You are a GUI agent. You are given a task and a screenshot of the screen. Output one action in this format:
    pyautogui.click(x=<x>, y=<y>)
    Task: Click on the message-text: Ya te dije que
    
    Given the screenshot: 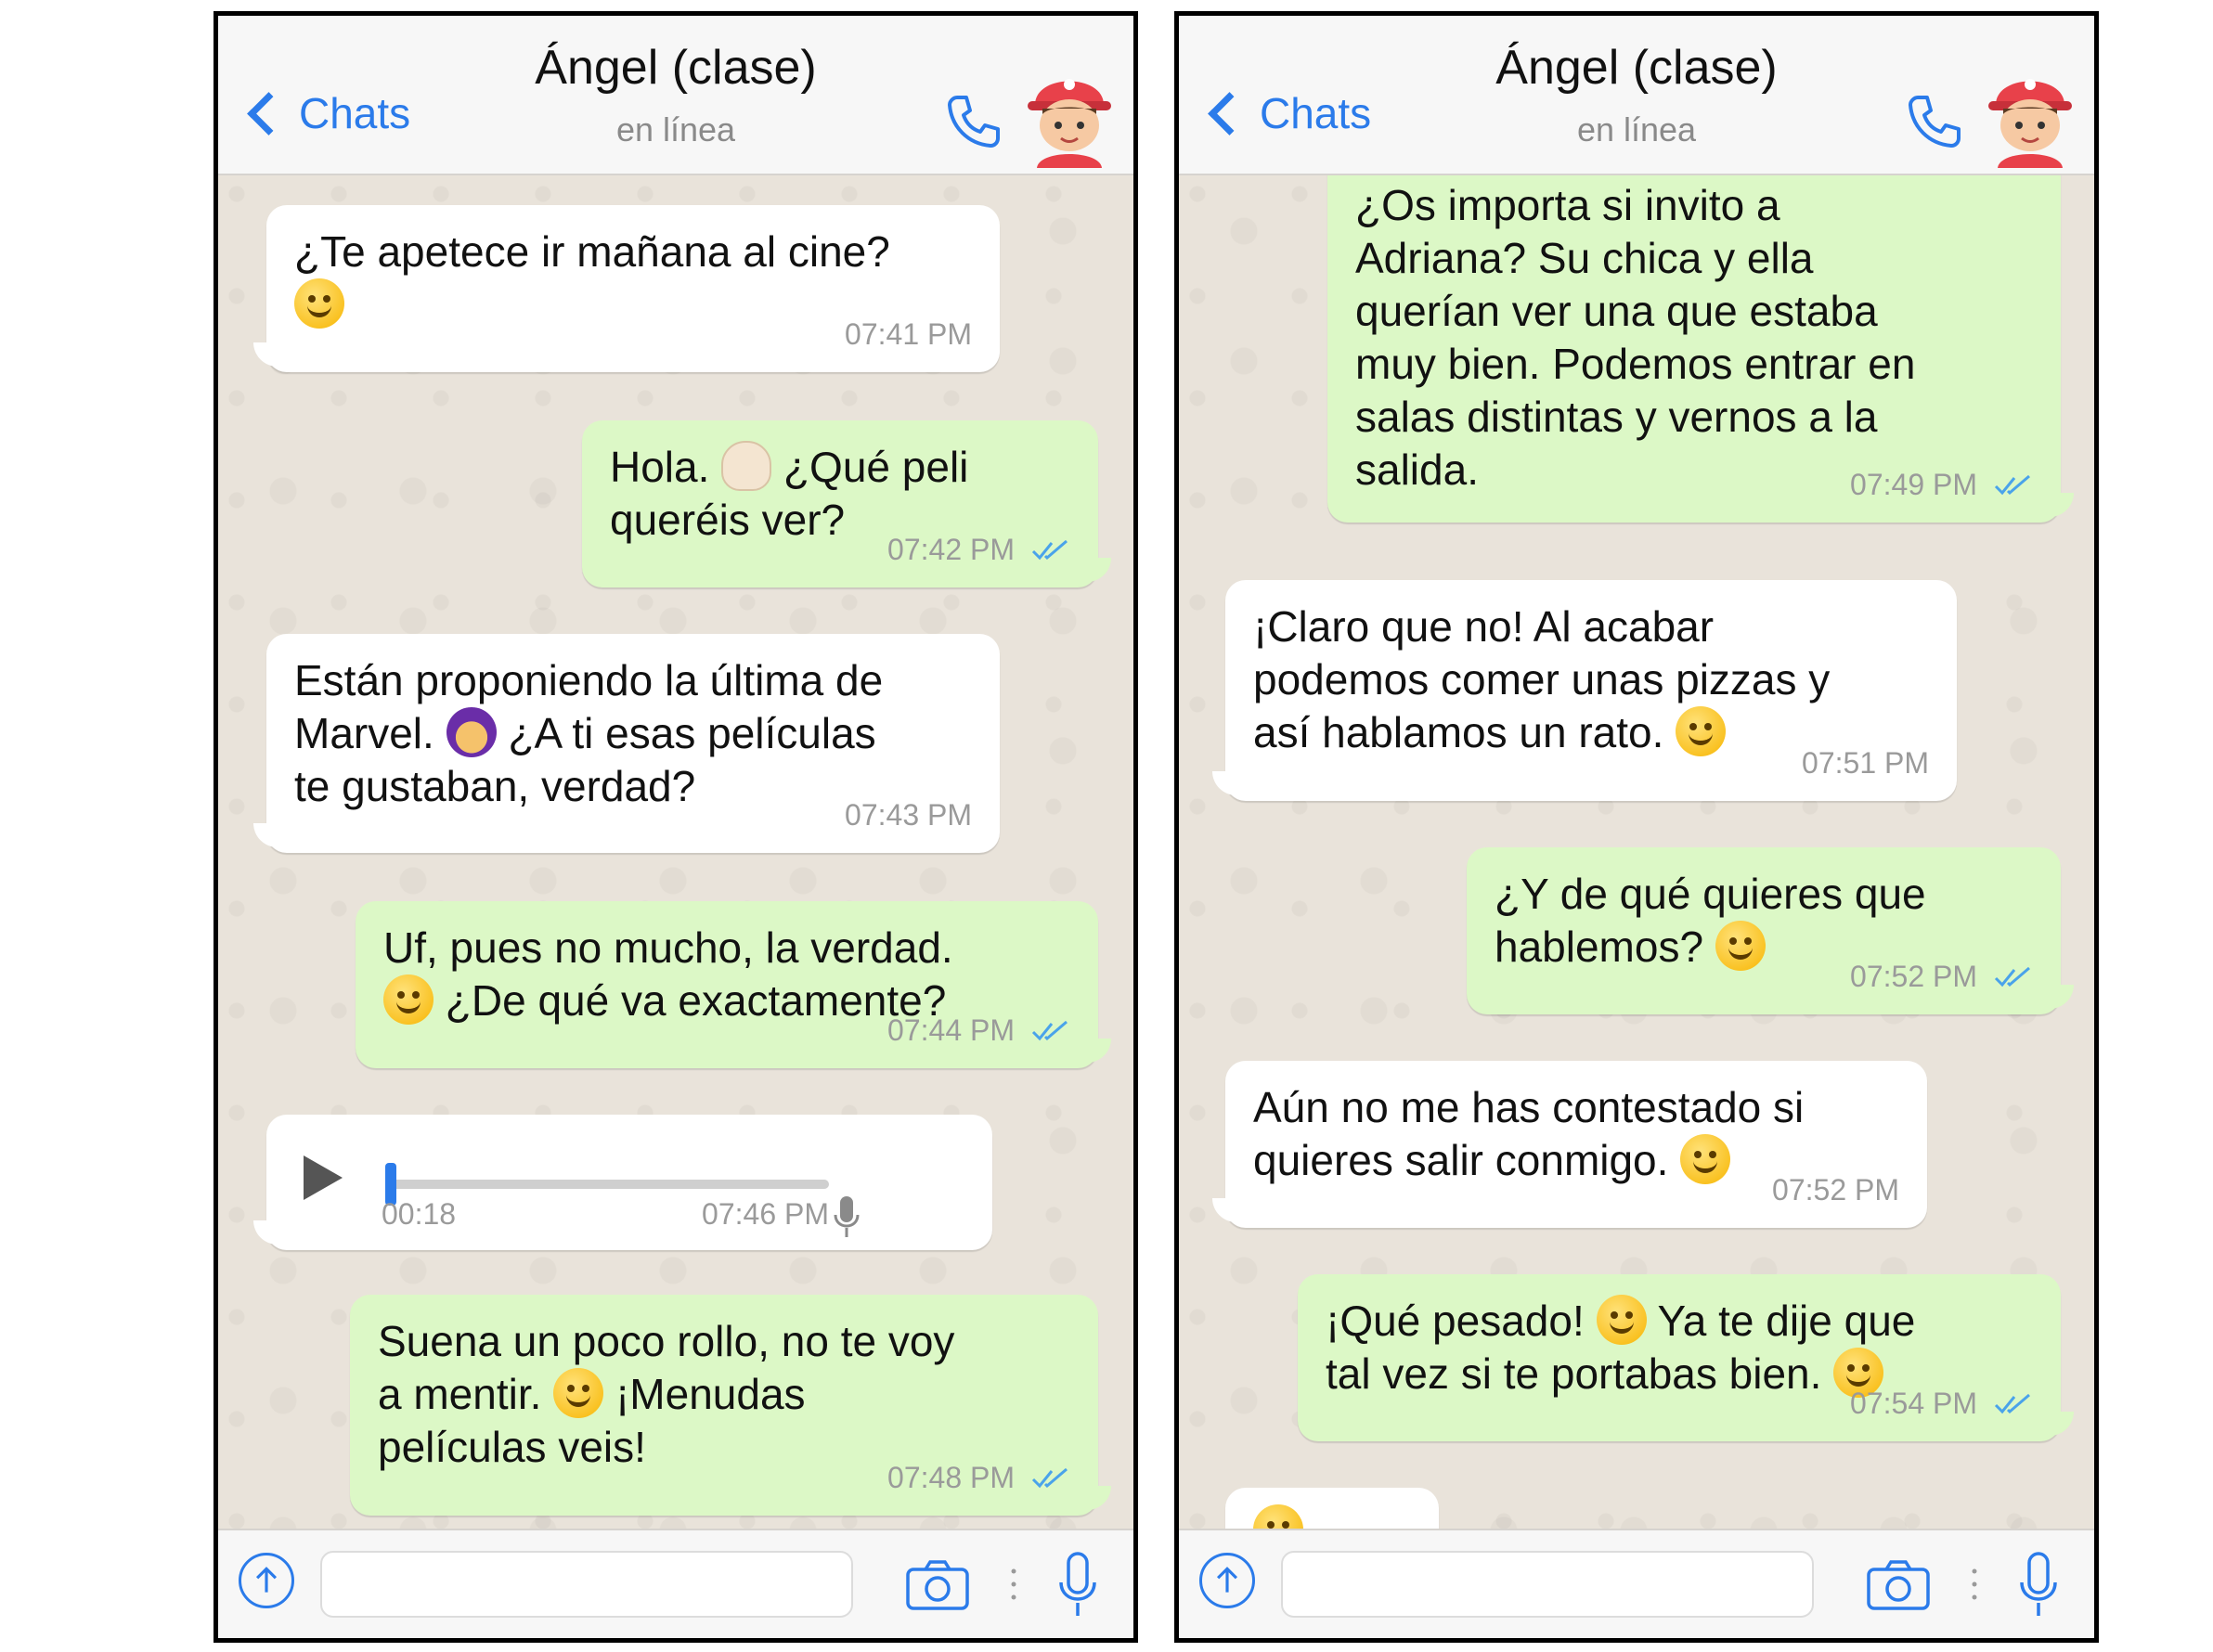 What is the action you would take?
    pyautogui.click(x=1786, y=1321)
    